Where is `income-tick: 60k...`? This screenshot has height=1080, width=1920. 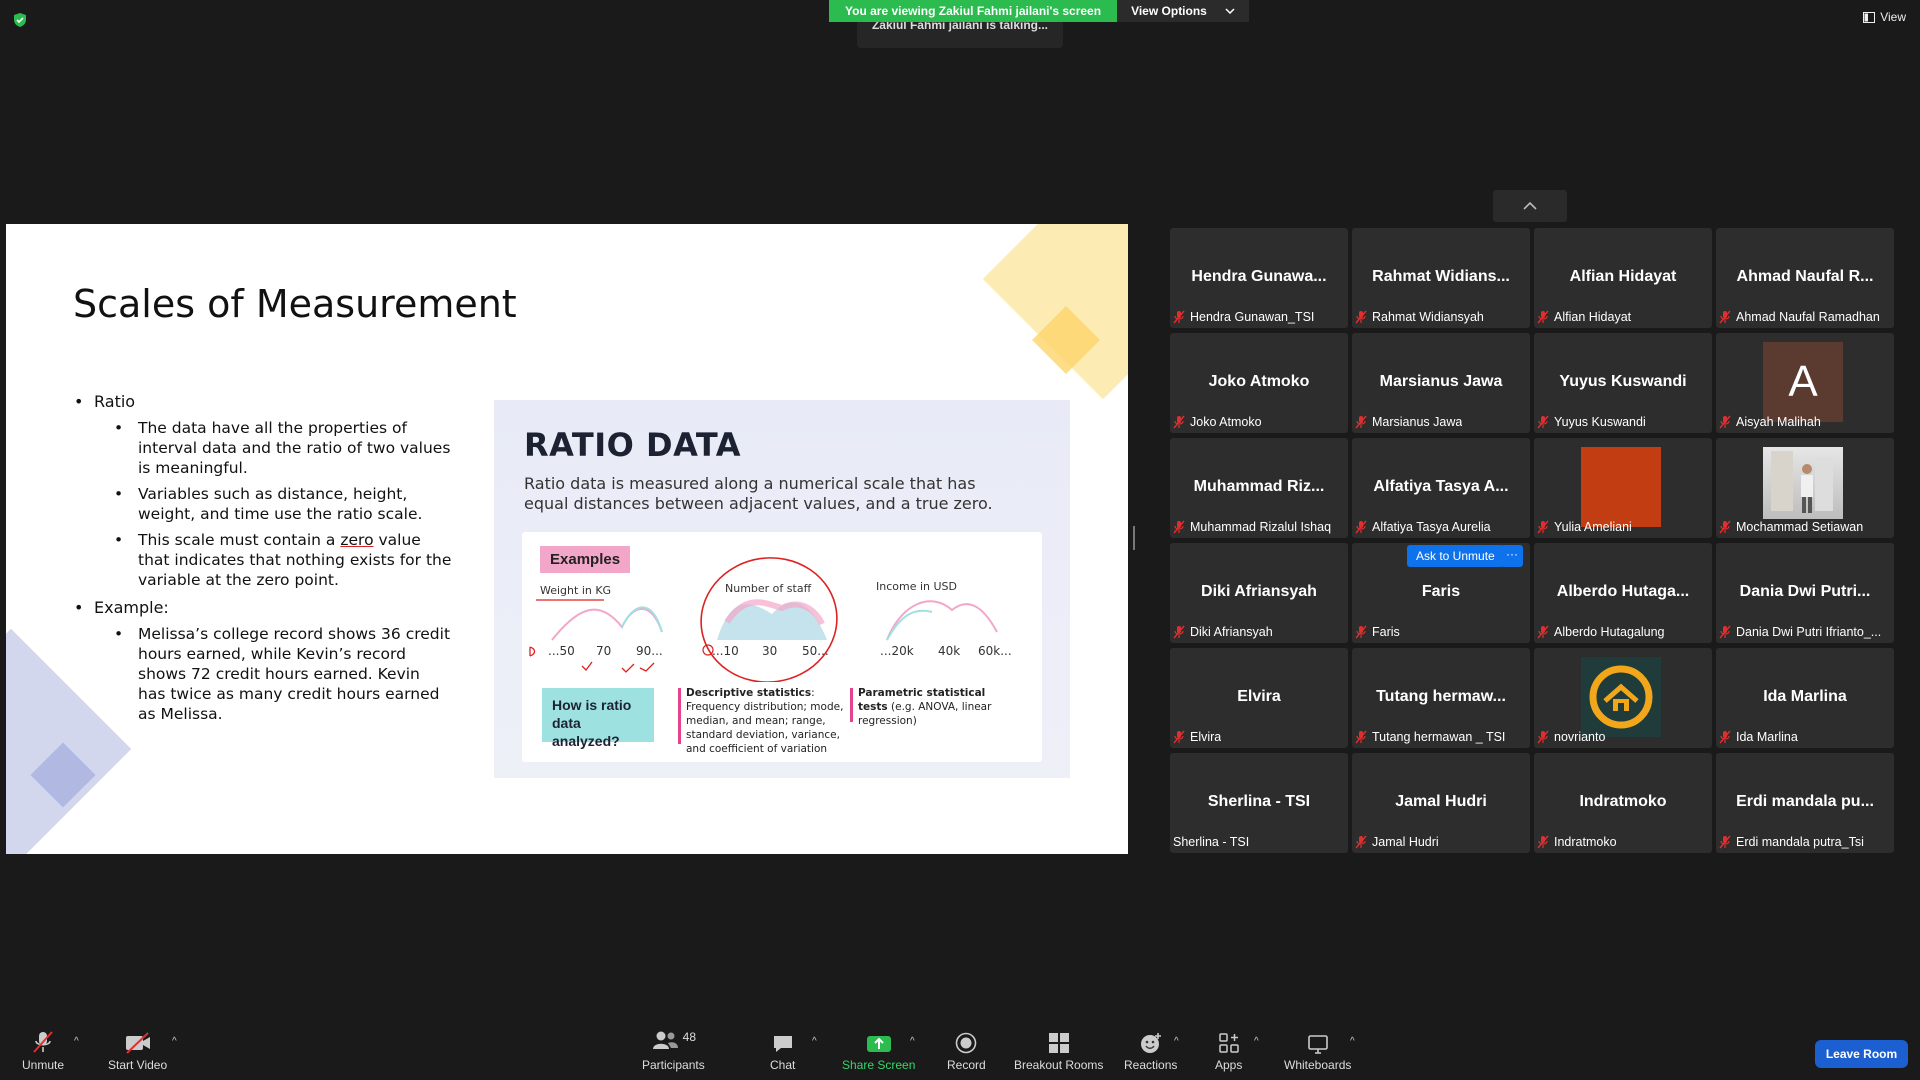 income-tick: 60k... is located at coordinates (995, 651).